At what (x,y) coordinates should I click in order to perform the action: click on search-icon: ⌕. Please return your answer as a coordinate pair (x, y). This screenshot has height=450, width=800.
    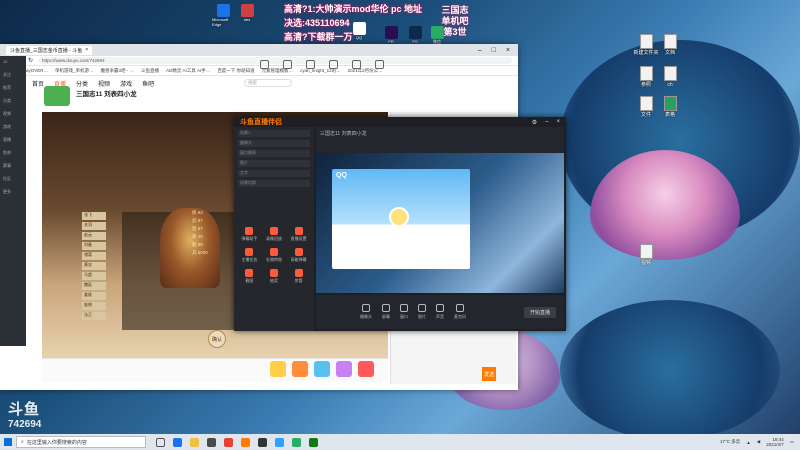
    Looking at the image, I should click on (22, 442).